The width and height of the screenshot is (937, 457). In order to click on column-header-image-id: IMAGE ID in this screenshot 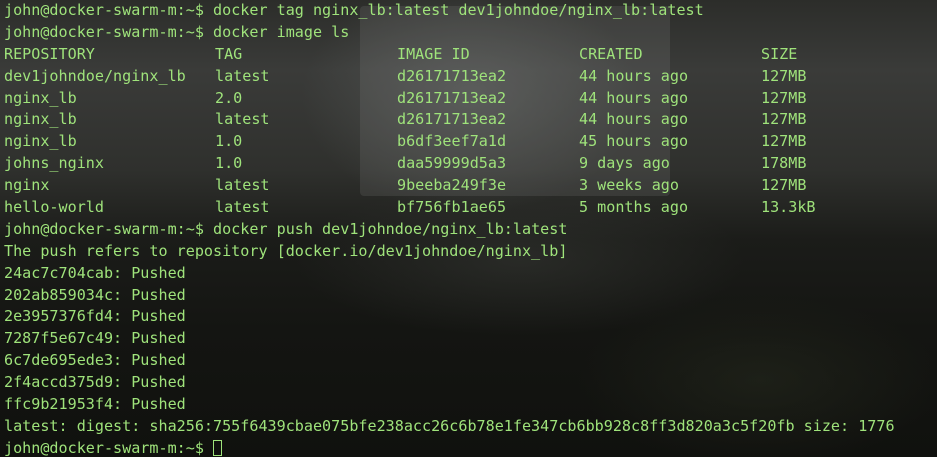, I will do `click(433, 53)`.